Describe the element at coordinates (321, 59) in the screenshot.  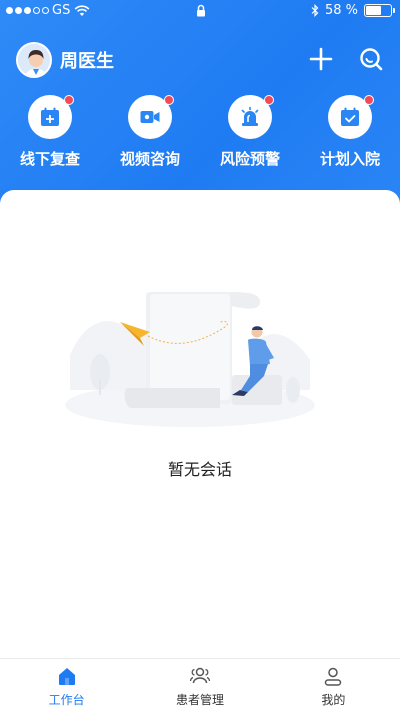
I see `add-icon` at that location.